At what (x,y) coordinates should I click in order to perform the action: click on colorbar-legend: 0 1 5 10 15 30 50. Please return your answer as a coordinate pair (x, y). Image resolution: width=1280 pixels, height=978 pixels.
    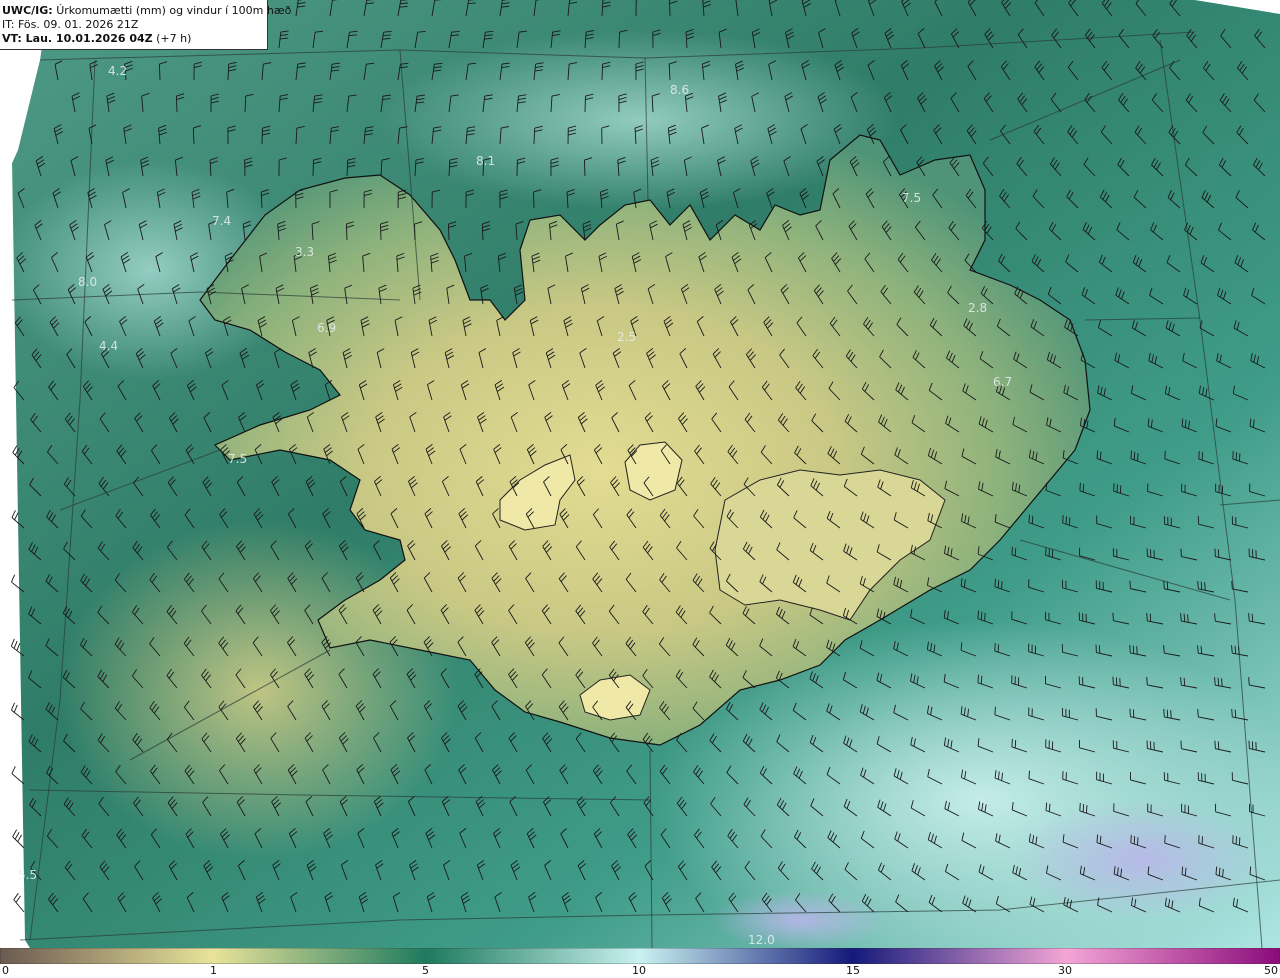
    Looking at the image, I should click on (640, 963).